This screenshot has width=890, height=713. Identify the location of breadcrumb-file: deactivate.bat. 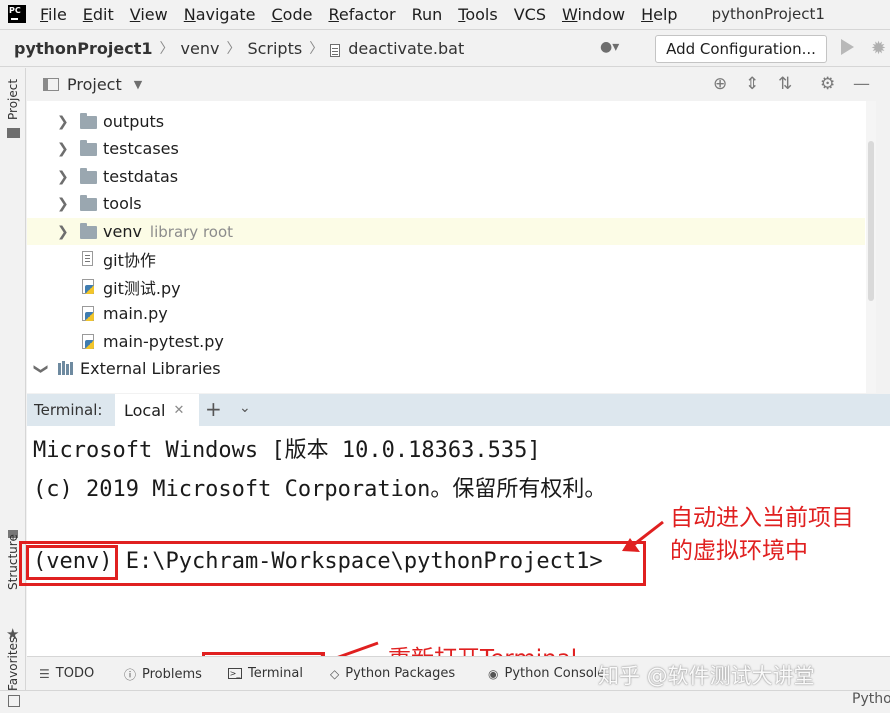
(406, 48).